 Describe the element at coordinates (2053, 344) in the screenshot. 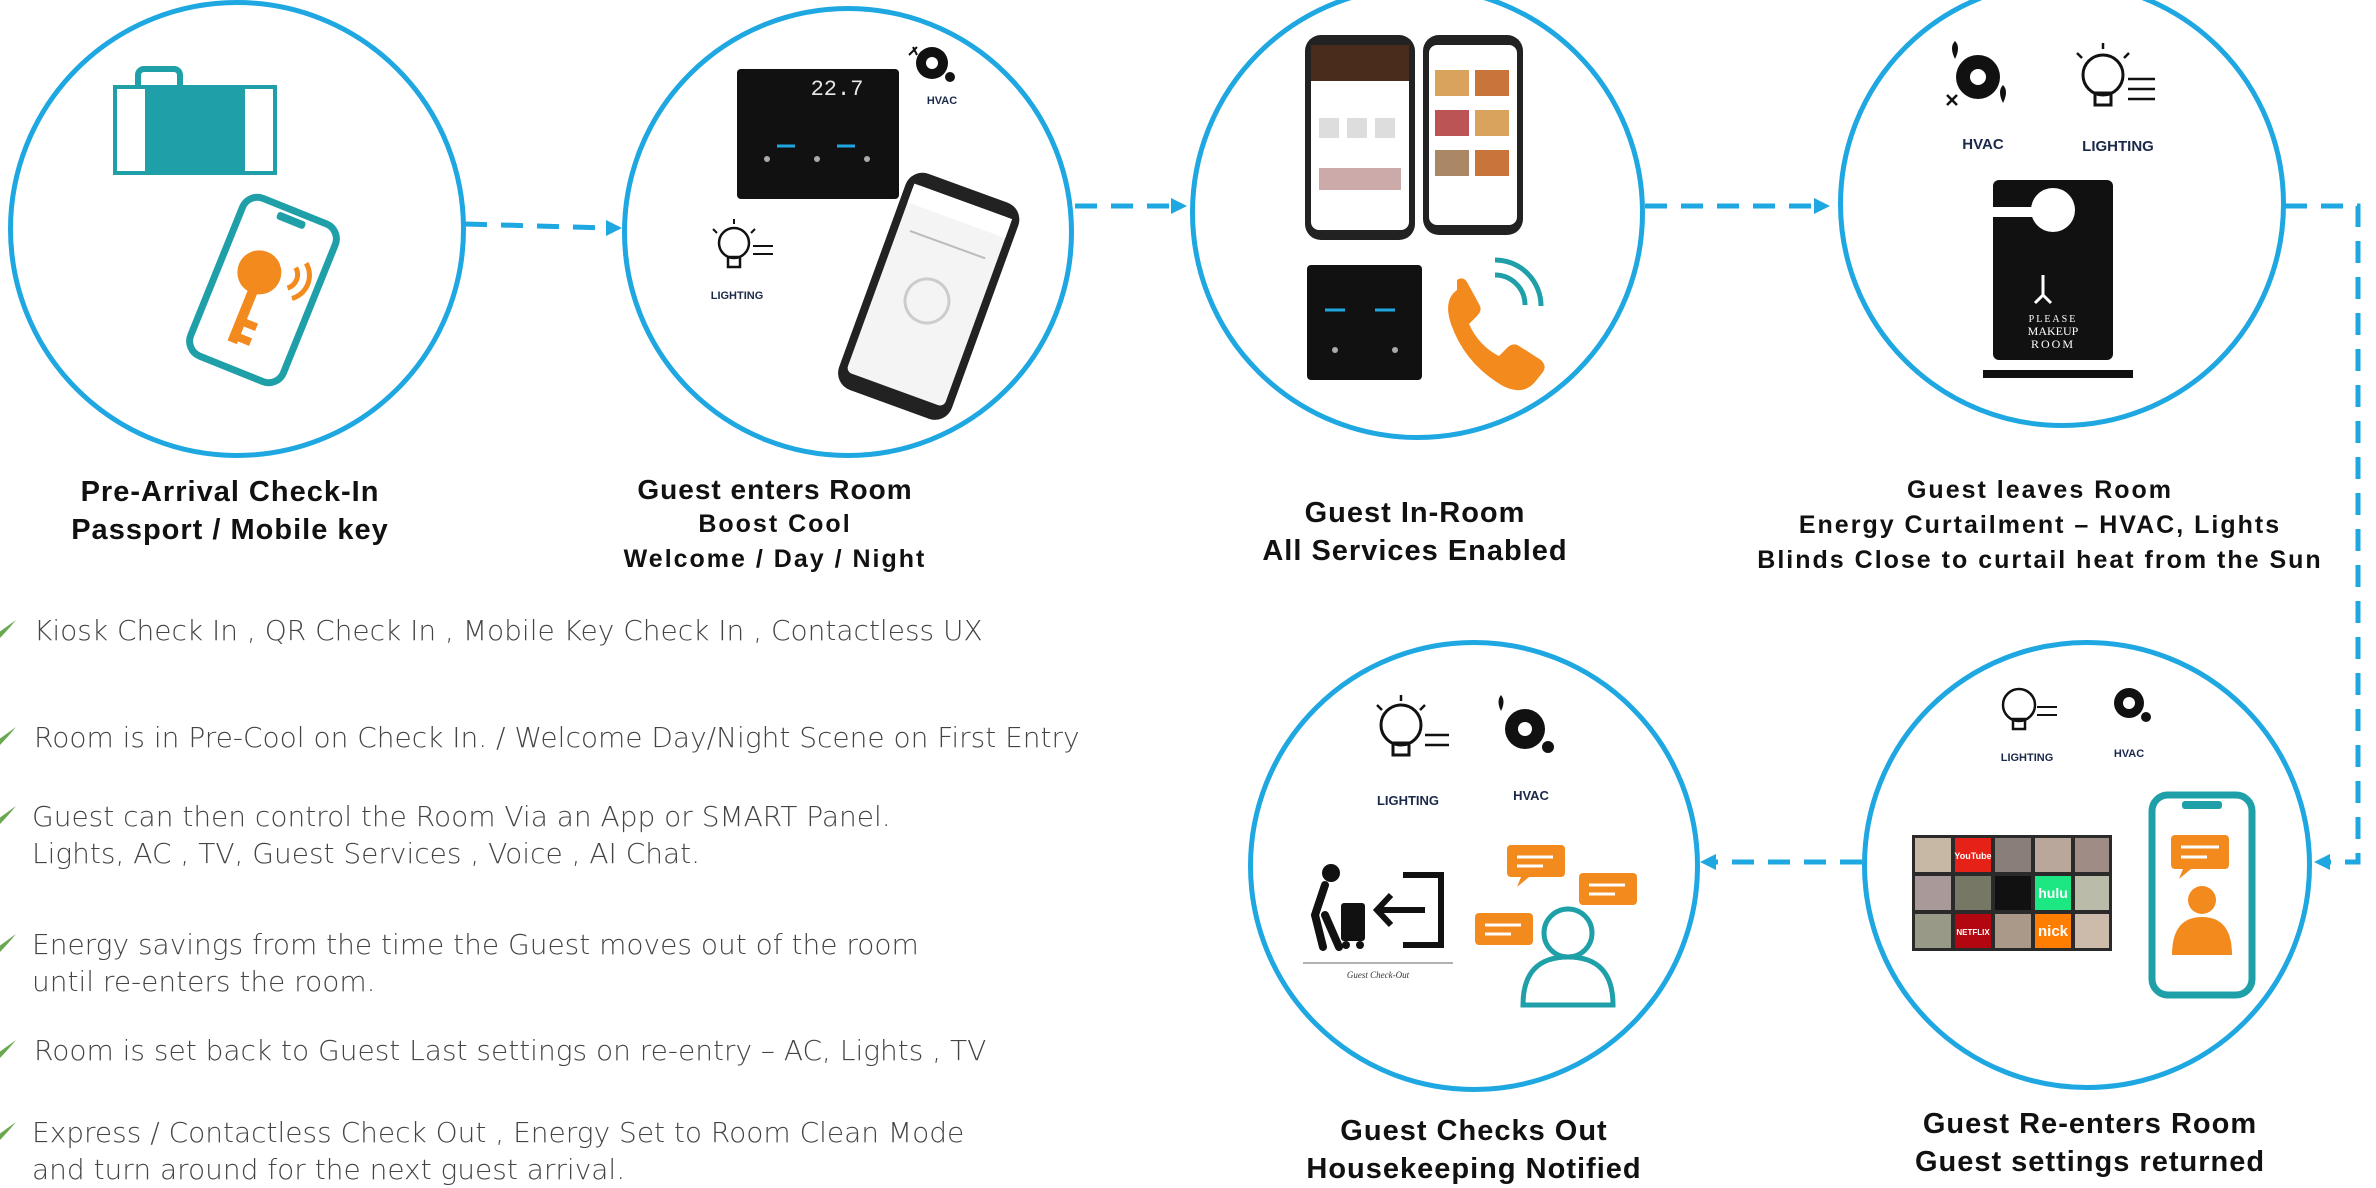

I see `hanger-line-3: ROOM` at that location.